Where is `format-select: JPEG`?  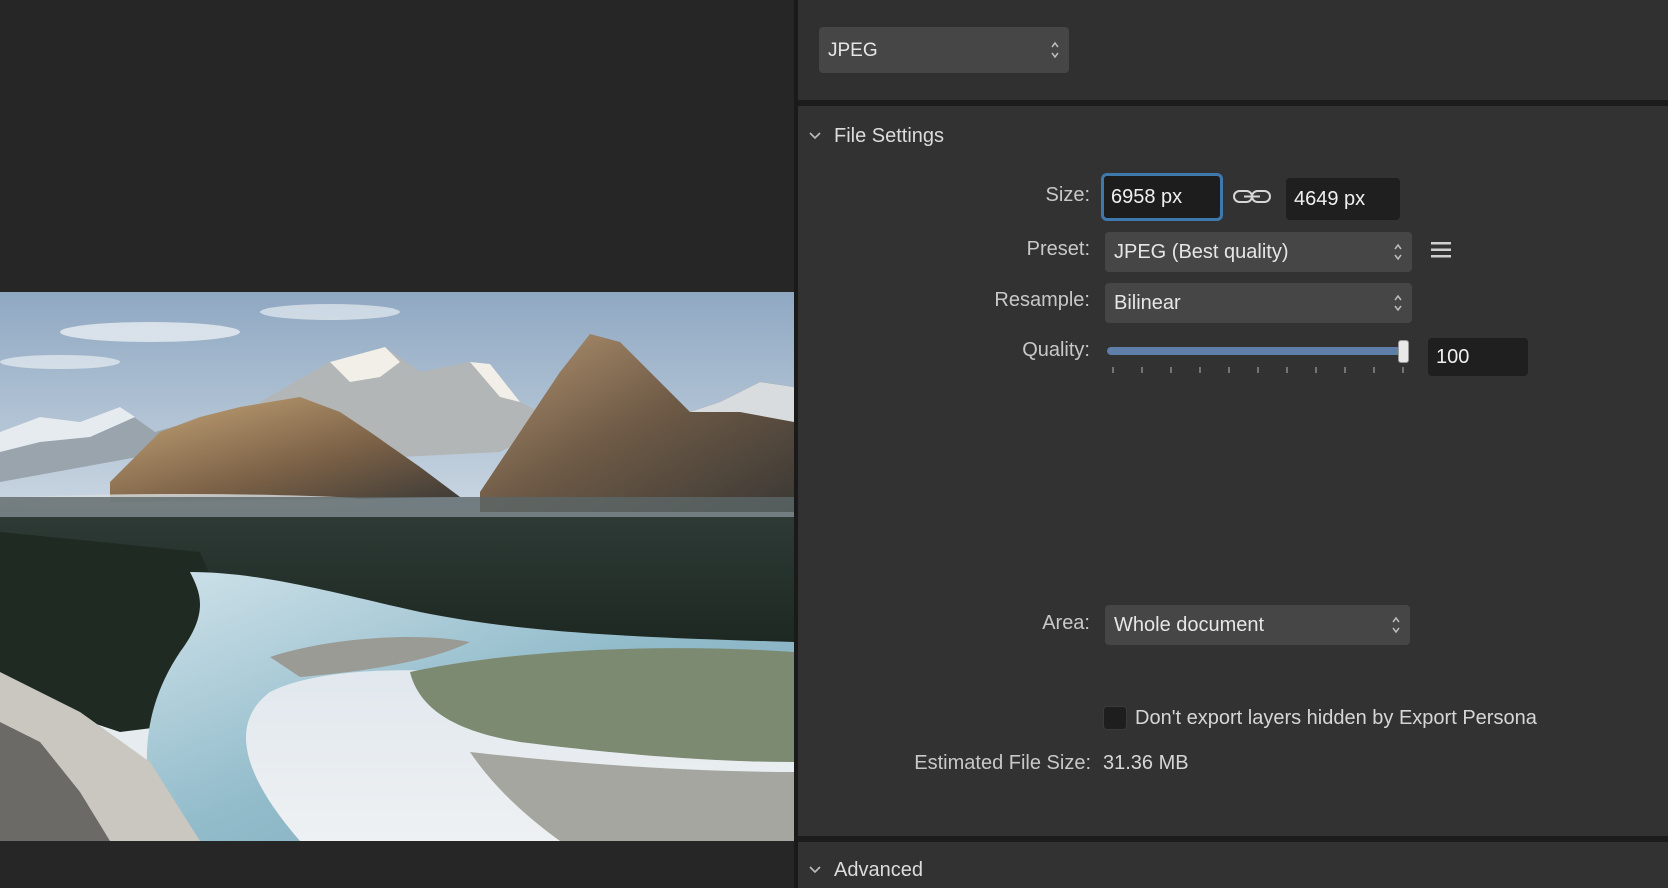 format-select: JPEG is located at coordinates (944, 50).